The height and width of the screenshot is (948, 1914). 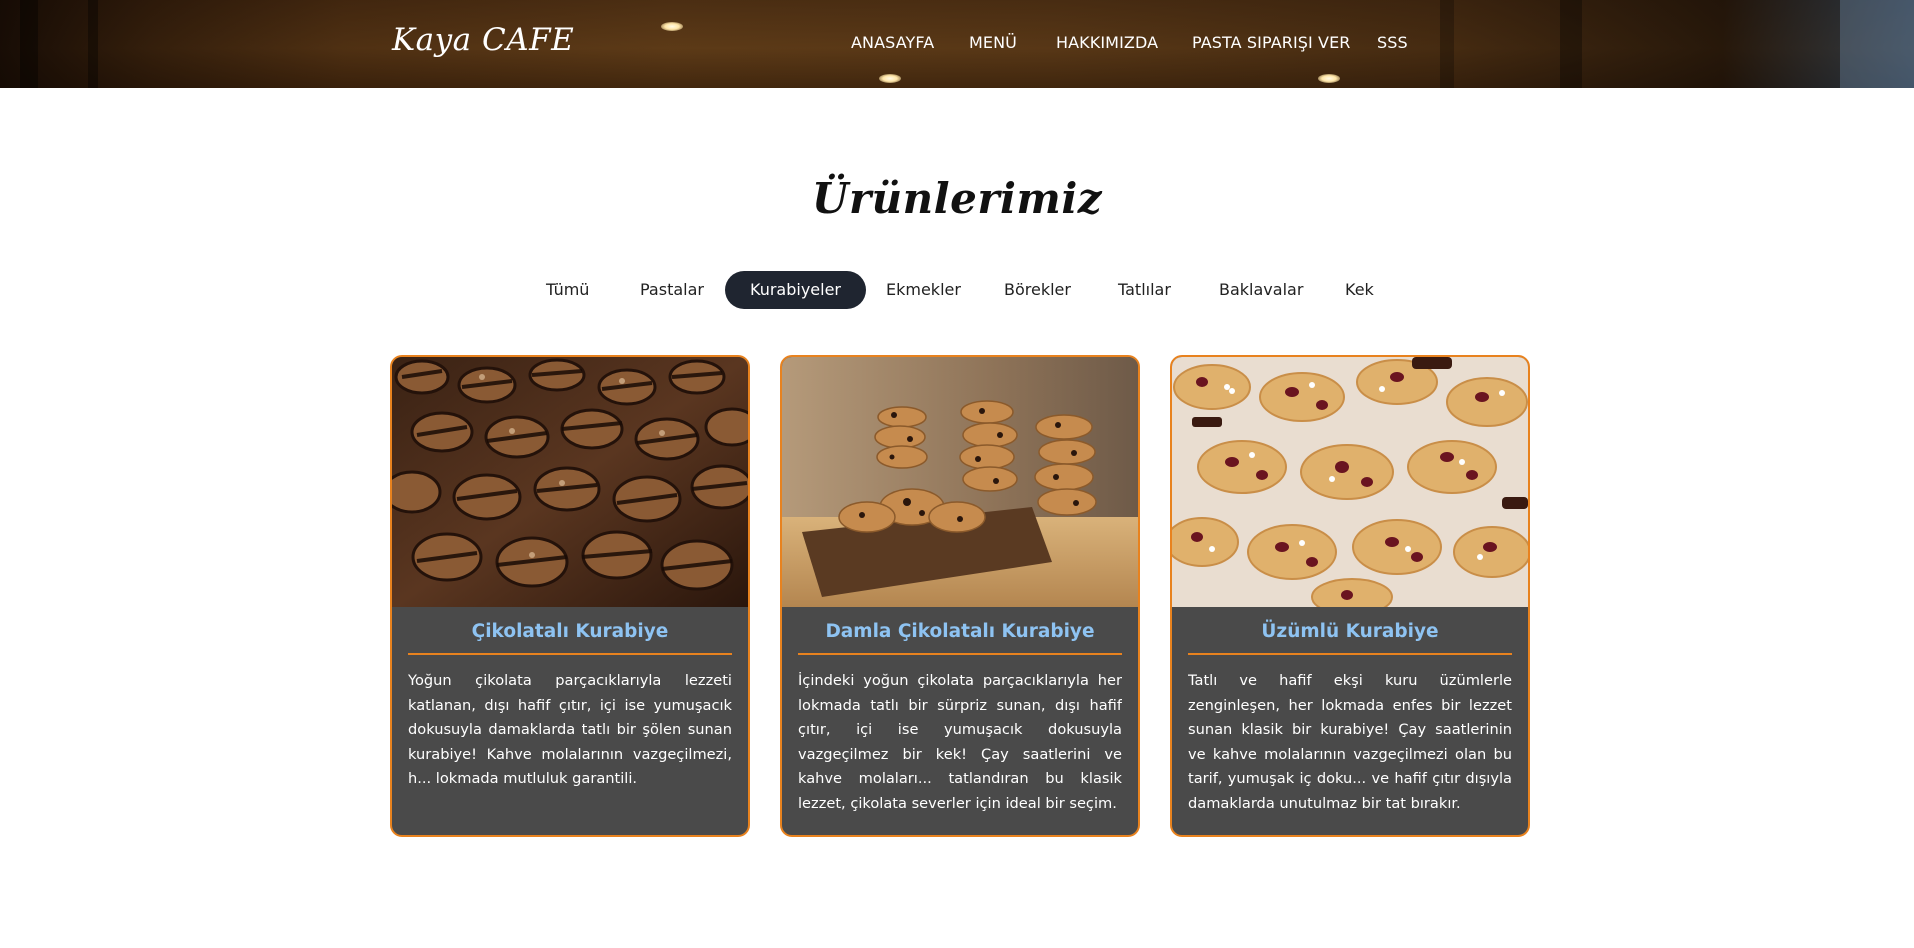 I want to click on nav-item-hakkimizda: HAKKIMIZDA, so click(x=1107, y=42).